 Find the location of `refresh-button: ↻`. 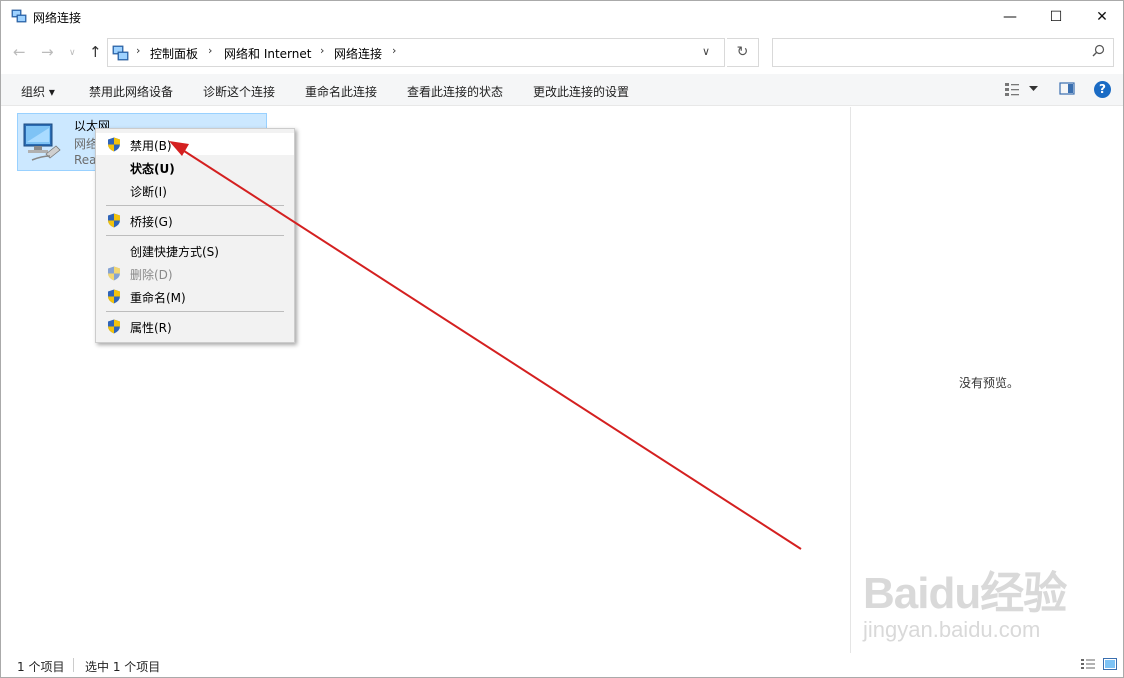

refresh-button: ↻ is located at coordinates (743, 52).